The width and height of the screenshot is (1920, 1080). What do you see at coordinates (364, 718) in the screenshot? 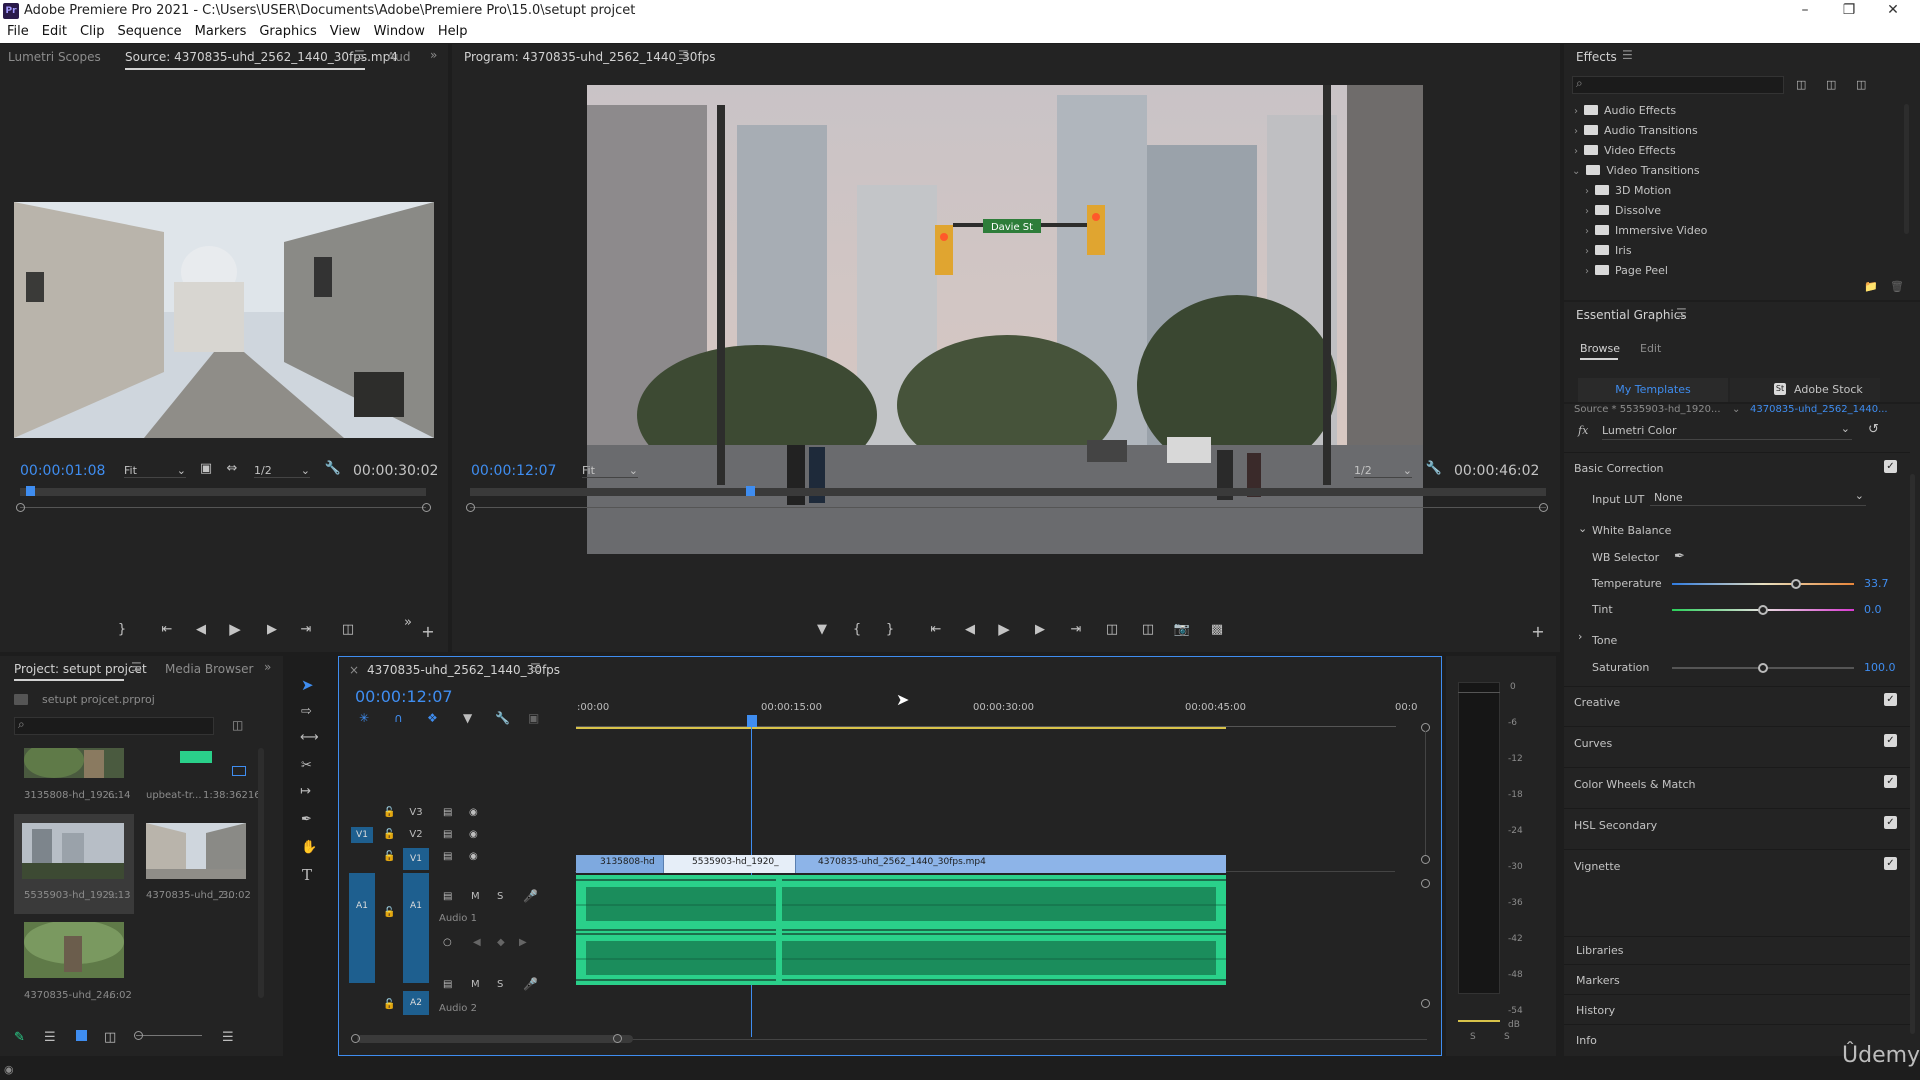
I see `nest-toggle-icon: ✳` at bounding box center [364, 718].